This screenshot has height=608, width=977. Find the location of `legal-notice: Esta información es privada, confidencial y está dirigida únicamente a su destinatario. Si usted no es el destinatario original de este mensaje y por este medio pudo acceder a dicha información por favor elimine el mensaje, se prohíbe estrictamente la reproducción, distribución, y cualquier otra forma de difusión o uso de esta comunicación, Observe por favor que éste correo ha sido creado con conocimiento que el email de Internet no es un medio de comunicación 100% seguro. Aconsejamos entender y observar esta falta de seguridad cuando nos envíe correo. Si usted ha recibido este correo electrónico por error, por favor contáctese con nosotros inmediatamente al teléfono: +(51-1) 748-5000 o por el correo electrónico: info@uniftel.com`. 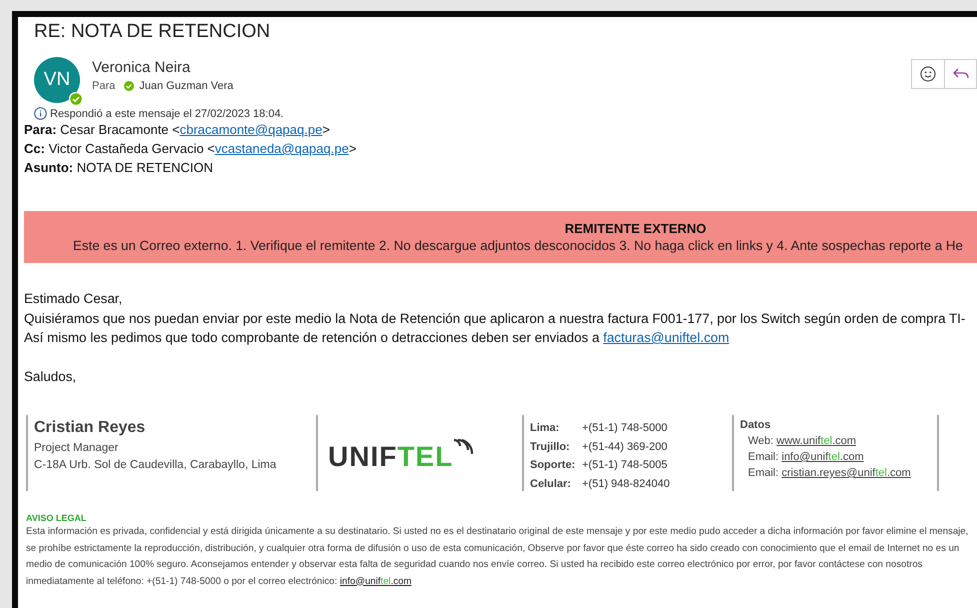

legal-notice: Esta información es privada, confidencial y está dirigida únicamente a su destinatario. Si usted no es el destinatario original de este mensaje y por este medio pudo acceder a dicha información por favor elimine el mensaje, se prohíbe estrictamente la reproducción, distribución, y cualquier otra forma de difusión o uso de esta comunicación, Observe por favor que éste correo ha sido creado con conocimiento que el email de Internet no es un medio de comunicación 100% seguro. Aconsejamos entender y observar esta falta de seguridad cuando nos envíe correo. Si usted ha recibido este correo electrónico por error, por favor contáctese con nosotros inmediatamente al teléfono: +(51-1) 748-5000 o por el correo electrónico: info@uniftel.com is located at coordinates (497, 556).